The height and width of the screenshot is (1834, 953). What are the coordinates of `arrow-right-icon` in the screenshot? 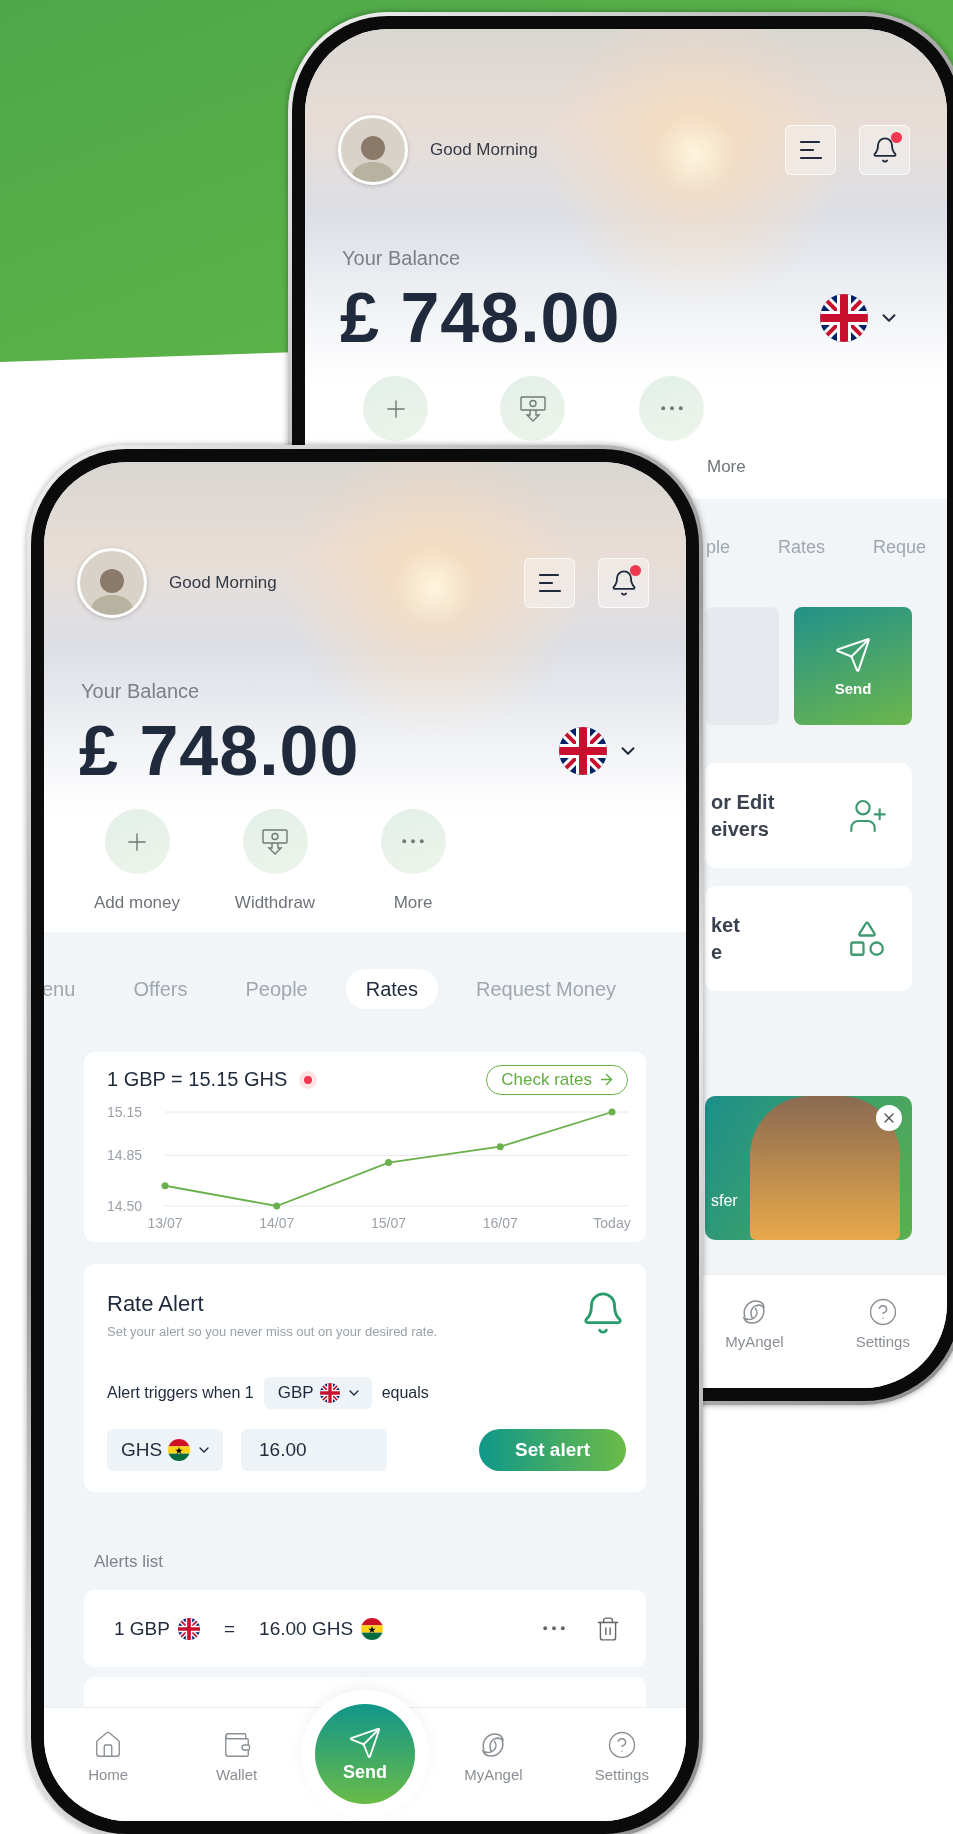 It's located at (606, 1079).